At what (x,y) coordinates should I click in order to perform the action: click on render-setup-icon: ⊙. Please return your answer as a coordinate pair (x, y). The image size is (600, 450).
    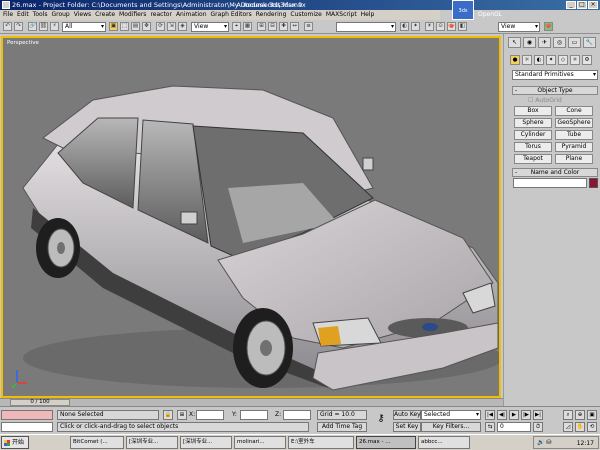
    Looking at the image, I should click on (440, 26).